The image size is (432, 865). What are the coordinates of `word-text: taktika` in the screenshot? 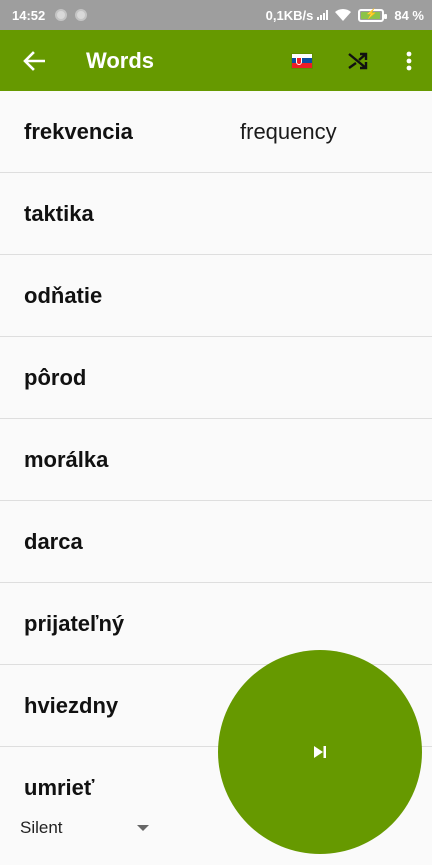 It's located at (59, 213).